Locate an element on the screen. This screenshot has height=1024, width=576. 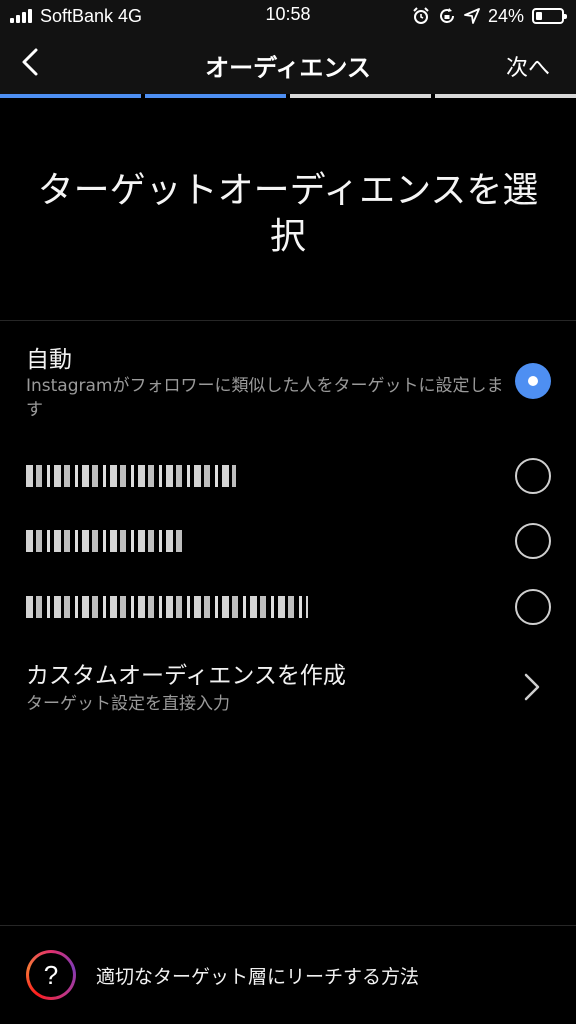
divider is located at coordinates (288, 320).